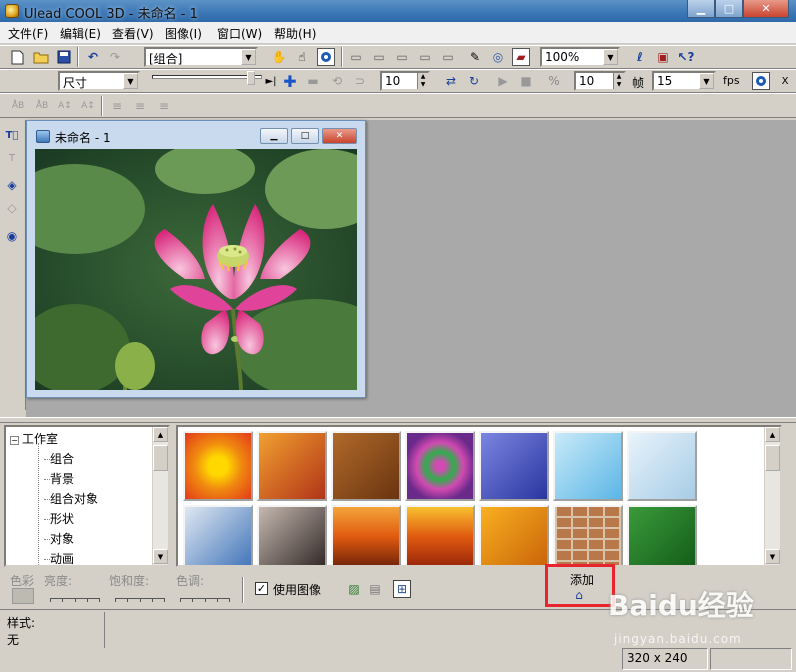 The image size is (796, 672). What do you see at coordinates (164, 106) in the screenshot?
I see `align-right-icon: ≡` at bounding box center [164, 106].